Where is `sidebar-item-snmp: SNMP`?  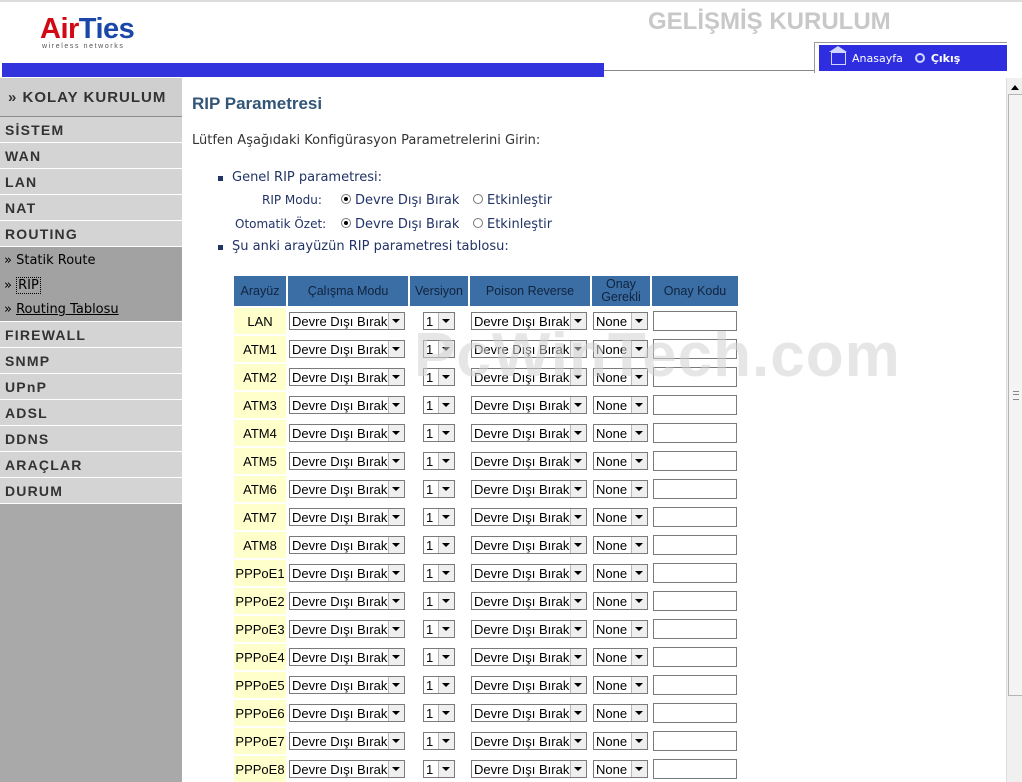 sidebar-item-snmp: SNMP is located at coordinates (91, 361).